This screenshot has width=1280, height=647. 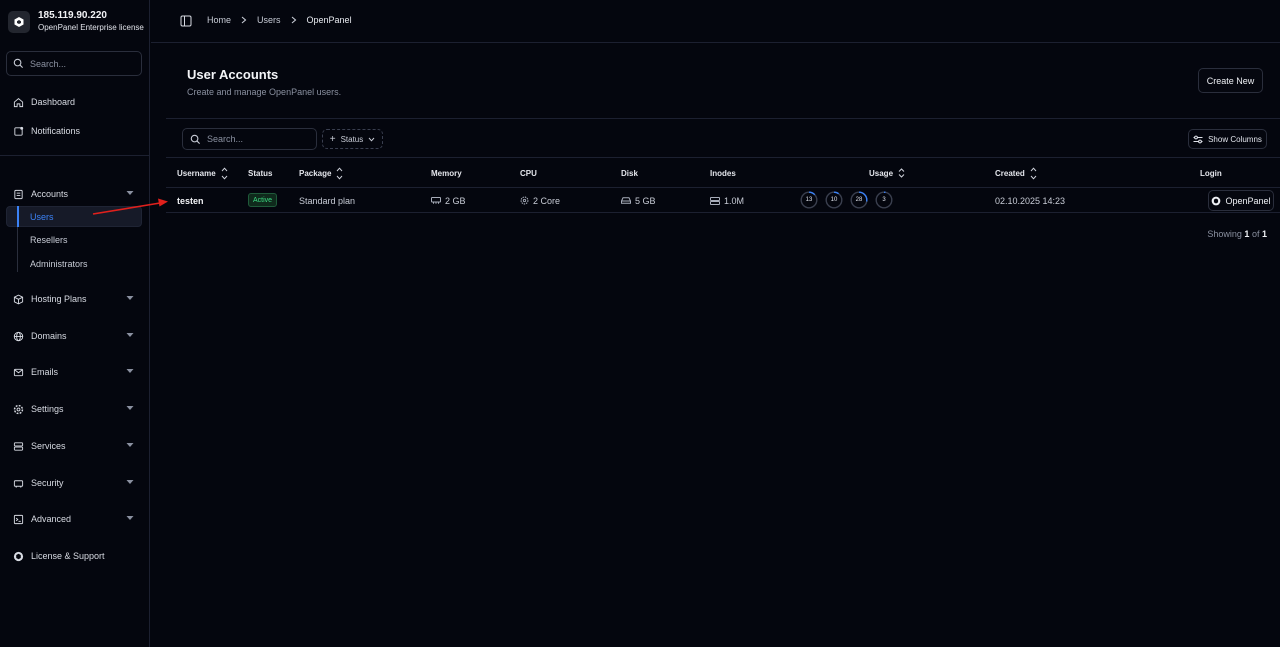 I want to click on sidebar-search-input, so click(x=80, y=63).